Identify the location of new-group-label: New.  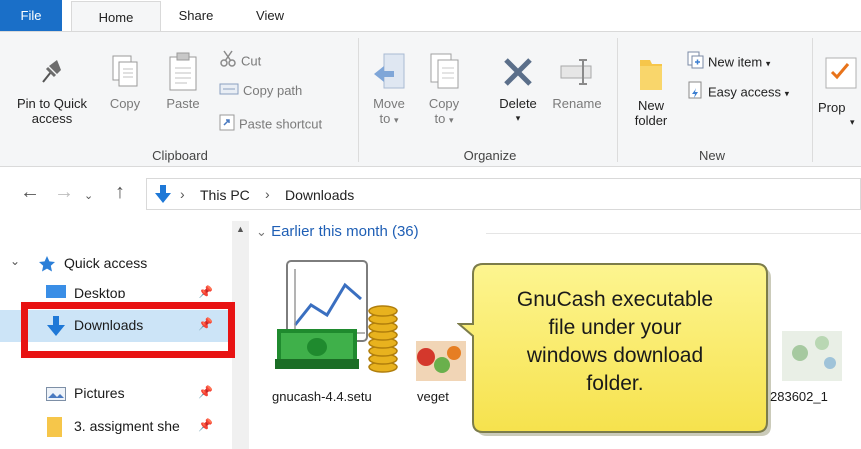
(711, 155).